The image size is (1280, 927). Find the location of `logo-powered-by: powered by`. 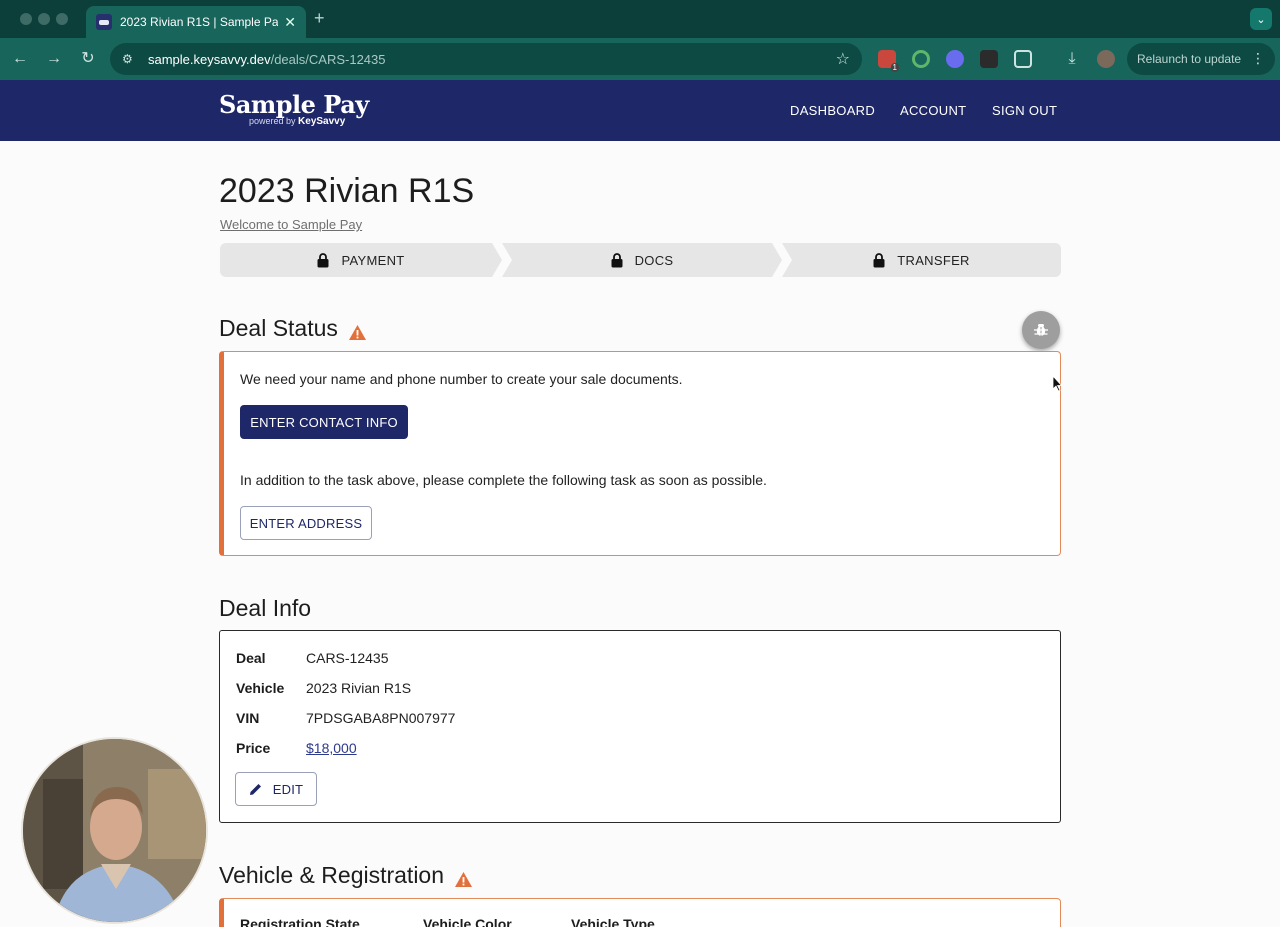

logo-powered-by: powered by is located at coordinates (272, 121).